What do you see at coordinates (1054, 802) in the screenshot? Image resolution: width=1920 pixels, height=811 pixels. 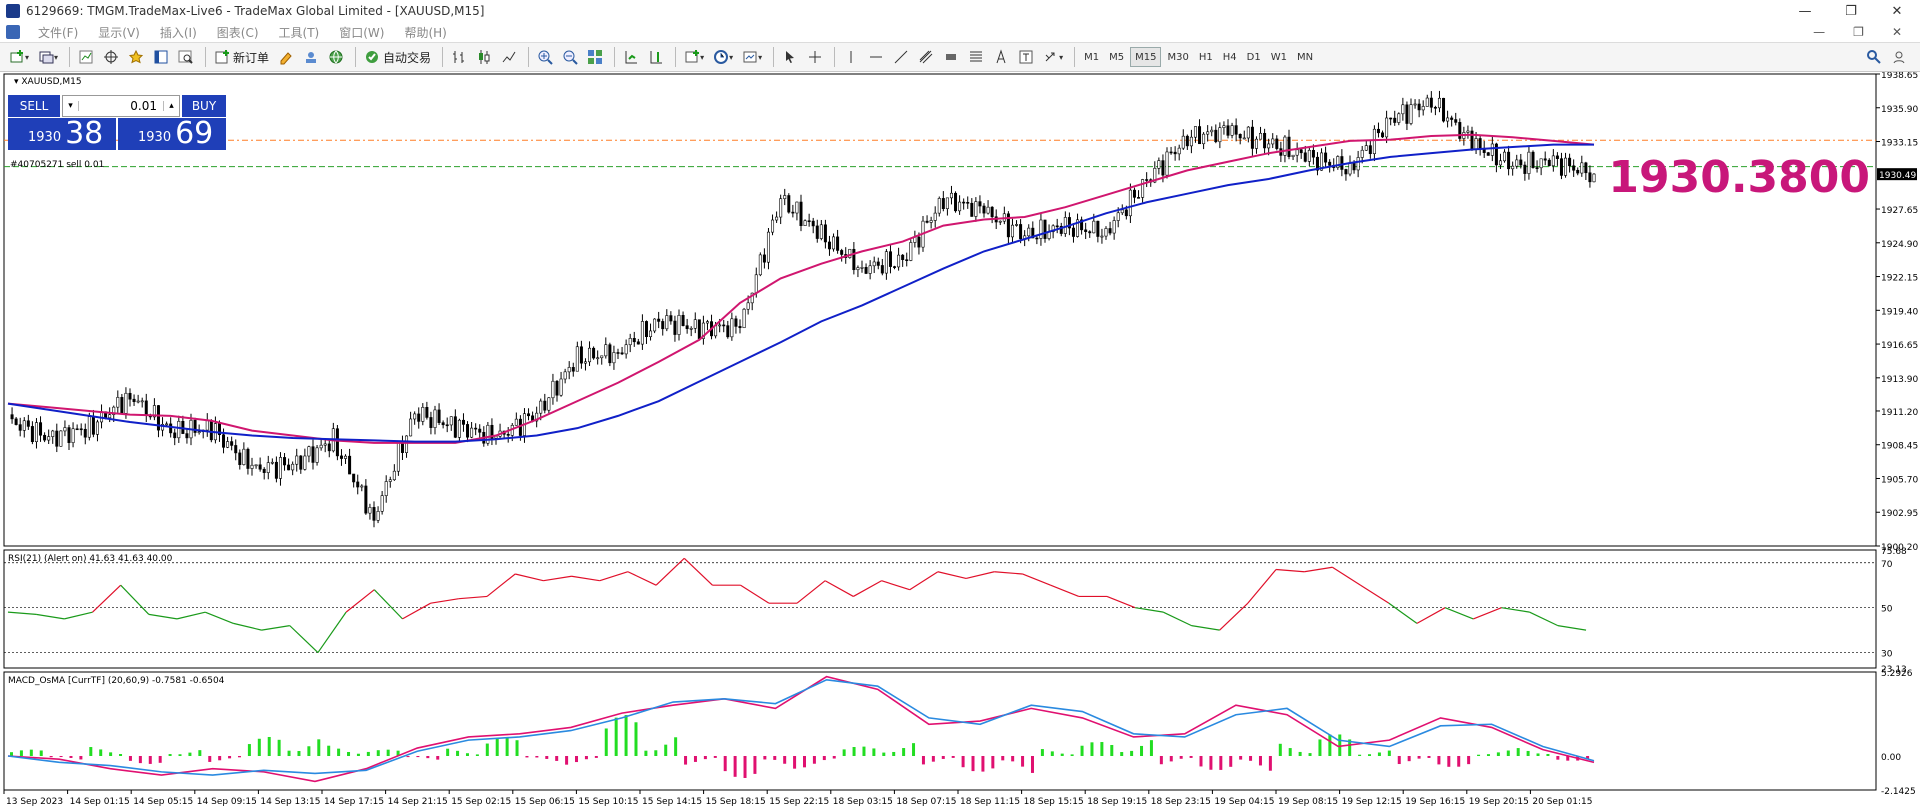 I see `x-tick-label-16: 18 Sep 15:15` at bounding box center [1054, 802].